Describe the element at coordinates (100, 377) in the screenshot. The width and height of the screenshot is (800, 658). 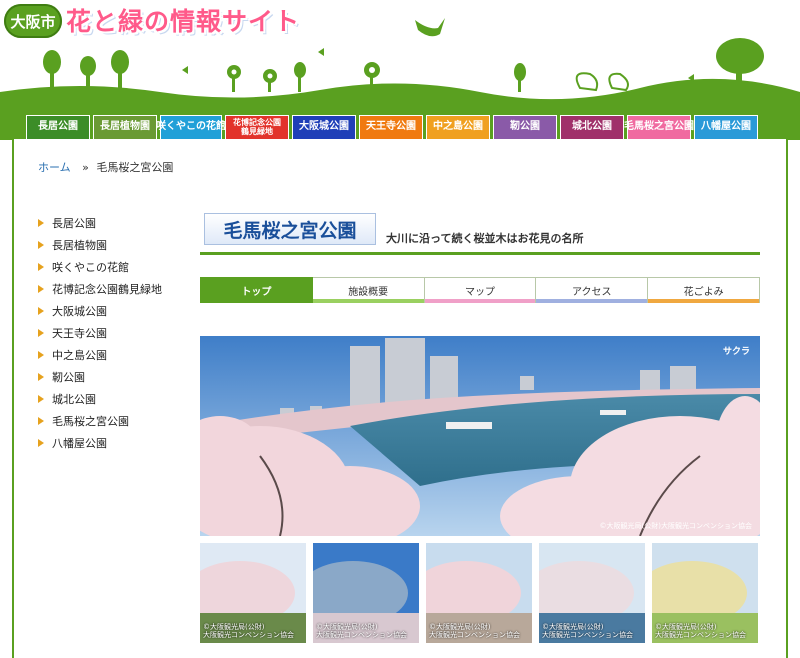
I see `sidebar-item: 靭公園` at that location.